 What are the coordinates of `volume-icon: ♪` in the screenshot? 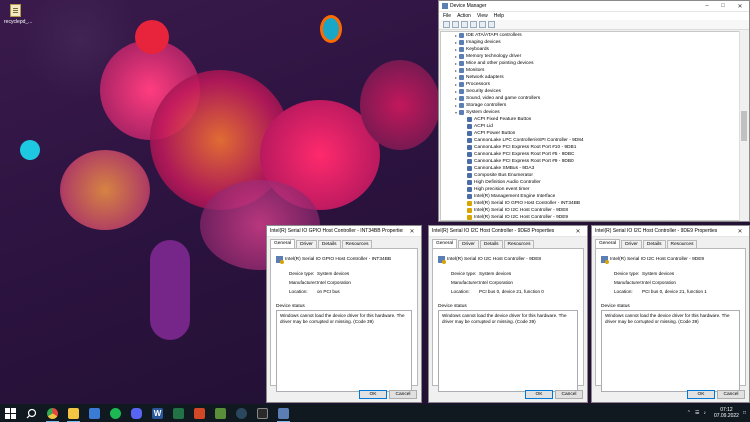 It's located at (704, 413).